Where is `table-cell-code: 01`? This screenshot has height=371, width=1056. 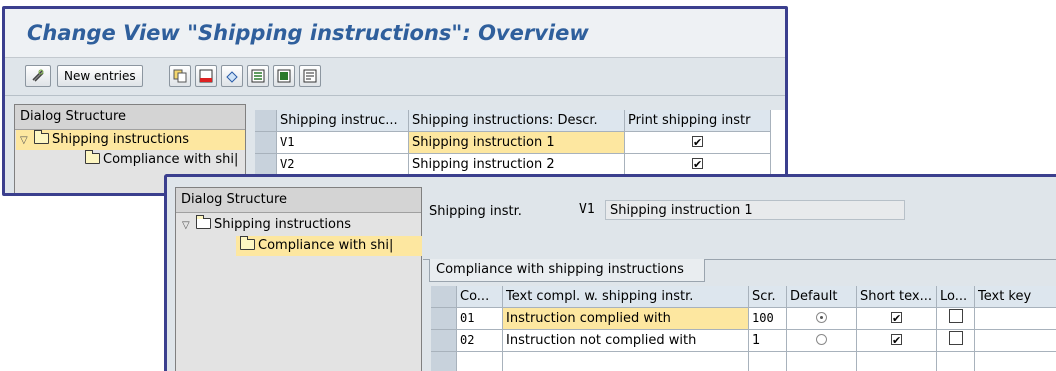
table-cell-code: 01 is located at coordinates (480, 319).